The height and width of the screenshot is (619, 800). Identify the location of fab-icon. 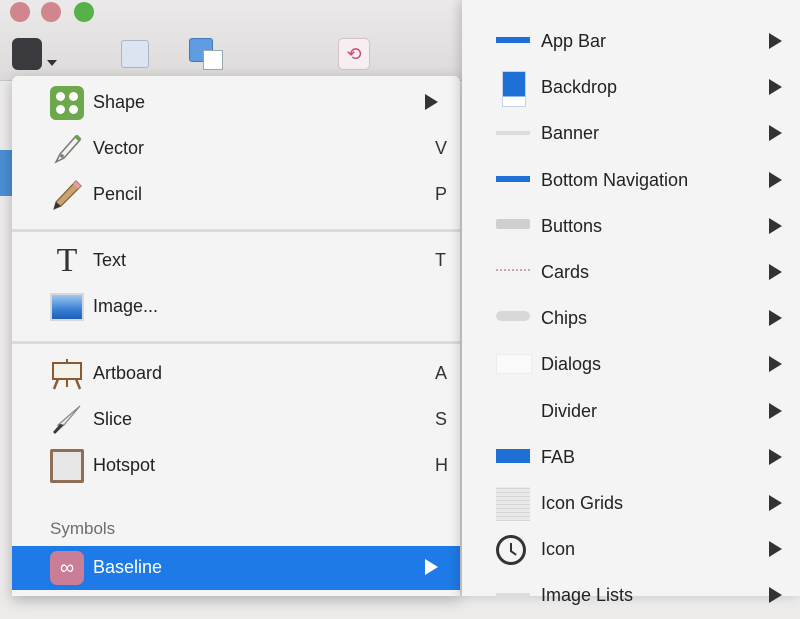
(513, 456).